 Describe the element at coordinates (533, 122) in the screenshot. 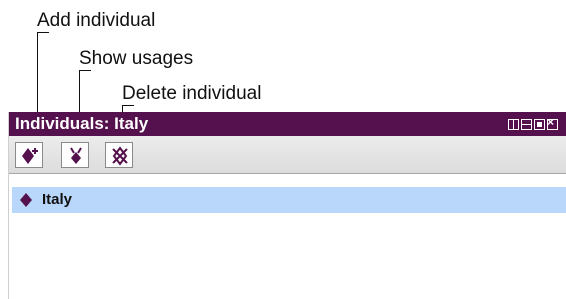

I see `window-controls` at that location.